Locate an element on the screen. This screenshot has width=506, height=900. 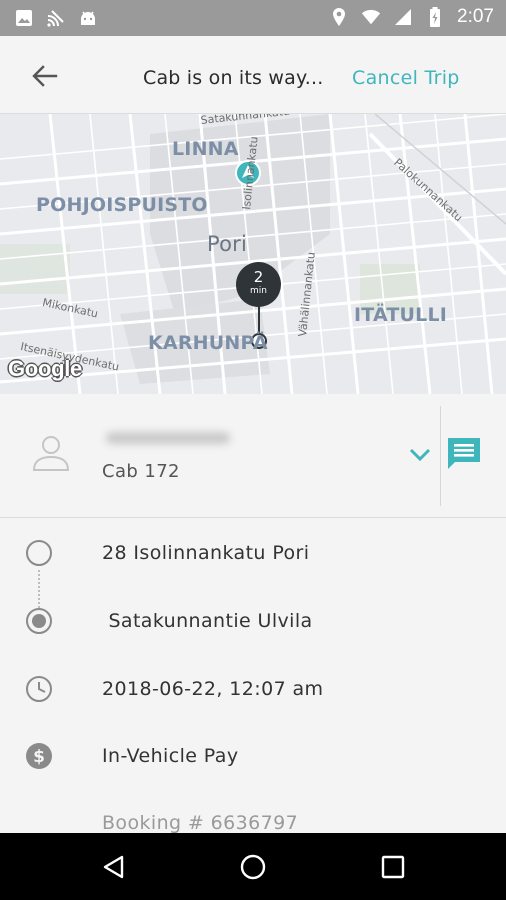
app-bar: Cab is on its way... Cancel Trip is located at coordinates (253, 75).